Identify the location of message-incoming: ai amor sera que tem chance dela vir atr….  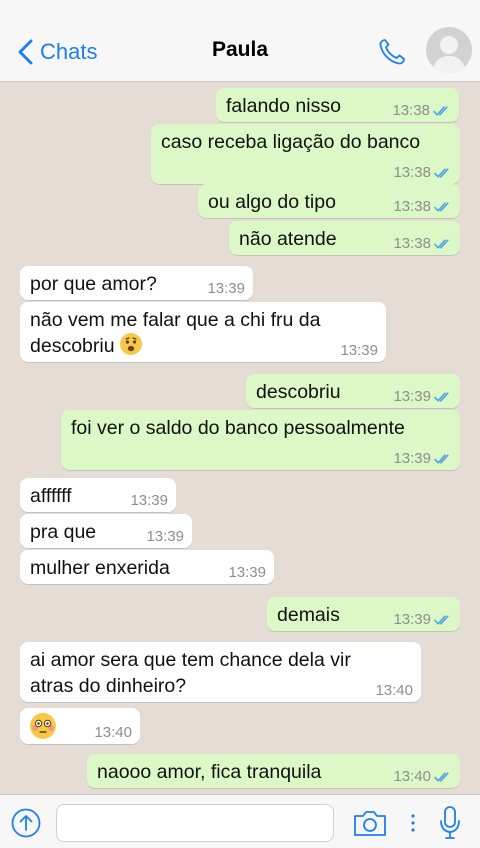
(220, 672).